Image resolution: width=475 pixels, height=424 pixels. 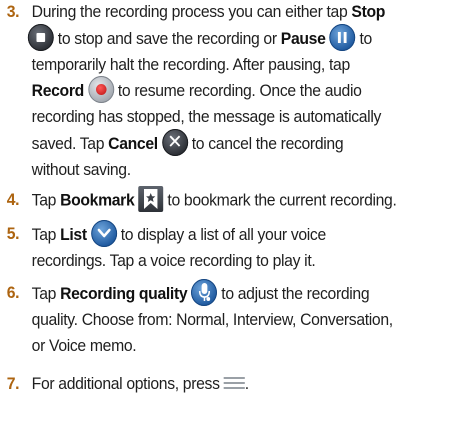 What do you see at coordinates (151, 199) in the screenshot?
I see `bookmark-icon` at bounding box center [151, 199].